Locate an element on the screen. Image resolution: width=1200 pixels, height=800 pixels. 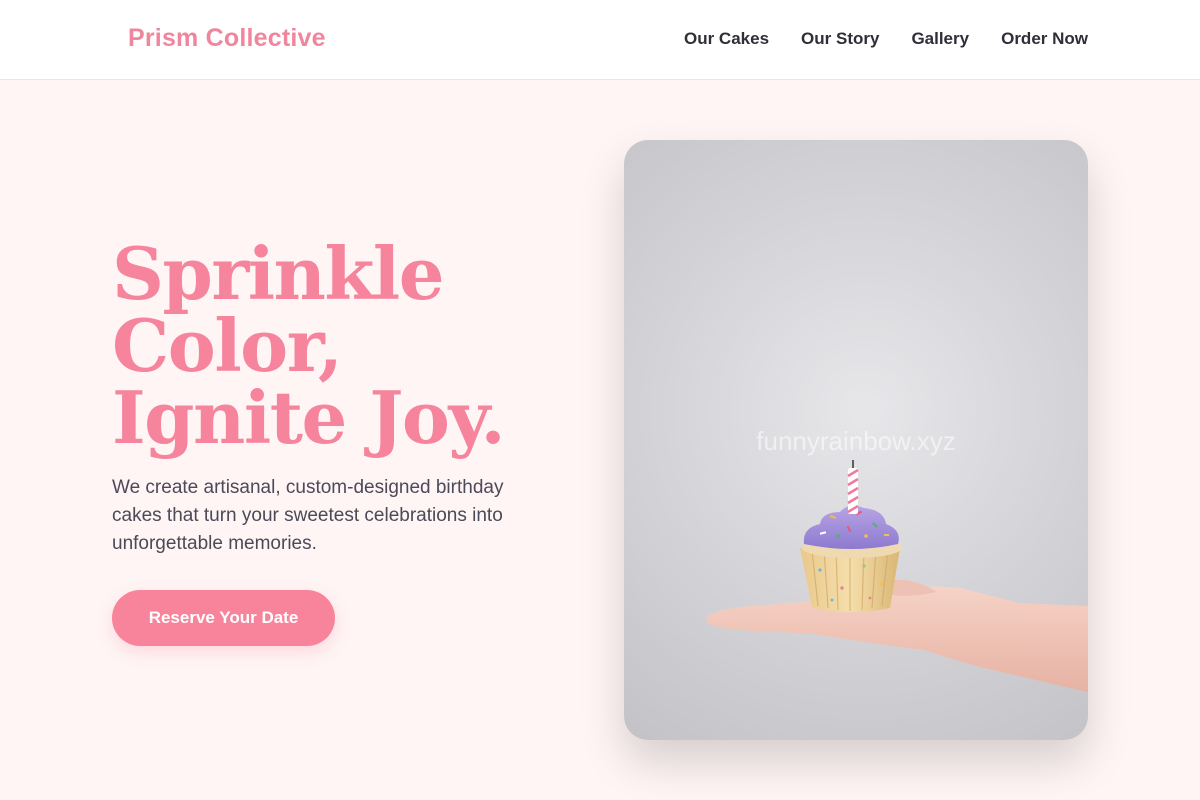
nav-item-gallery: Gallery is located at coordinates (940, 39).